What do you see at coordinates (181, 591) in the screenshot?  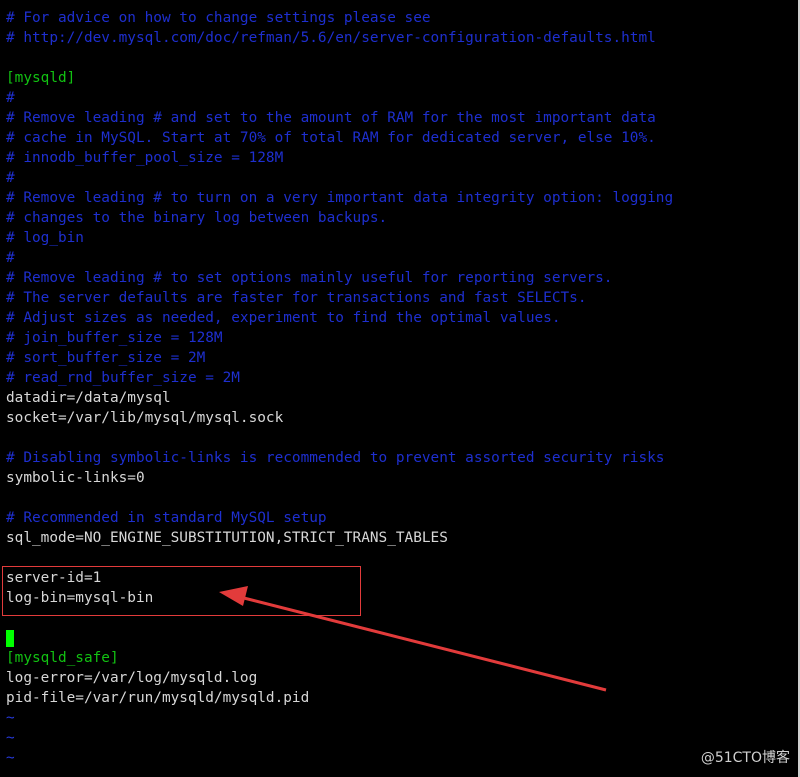 I see `highlight-box-server-id-log-bin` at bounding box center [181, 591].